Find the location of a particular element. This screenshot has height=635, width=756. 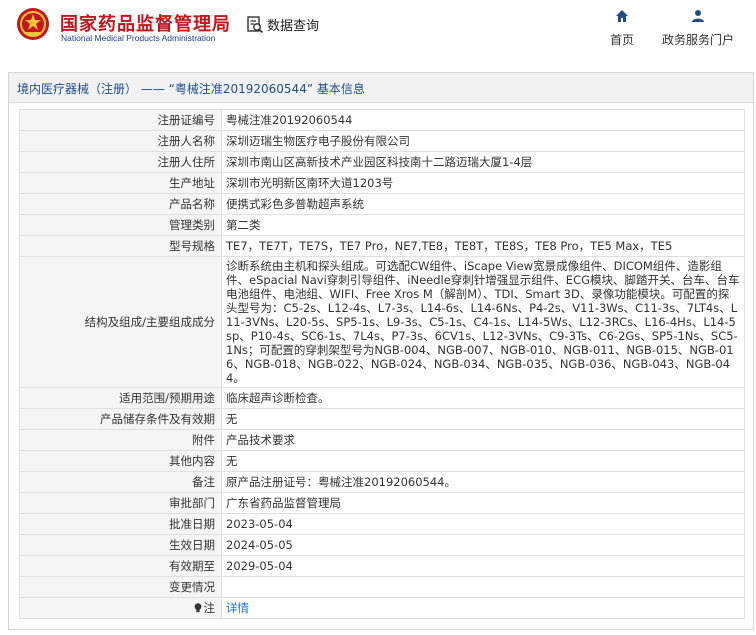

row-label: 其他内容 is located at coordinates (120, 461).